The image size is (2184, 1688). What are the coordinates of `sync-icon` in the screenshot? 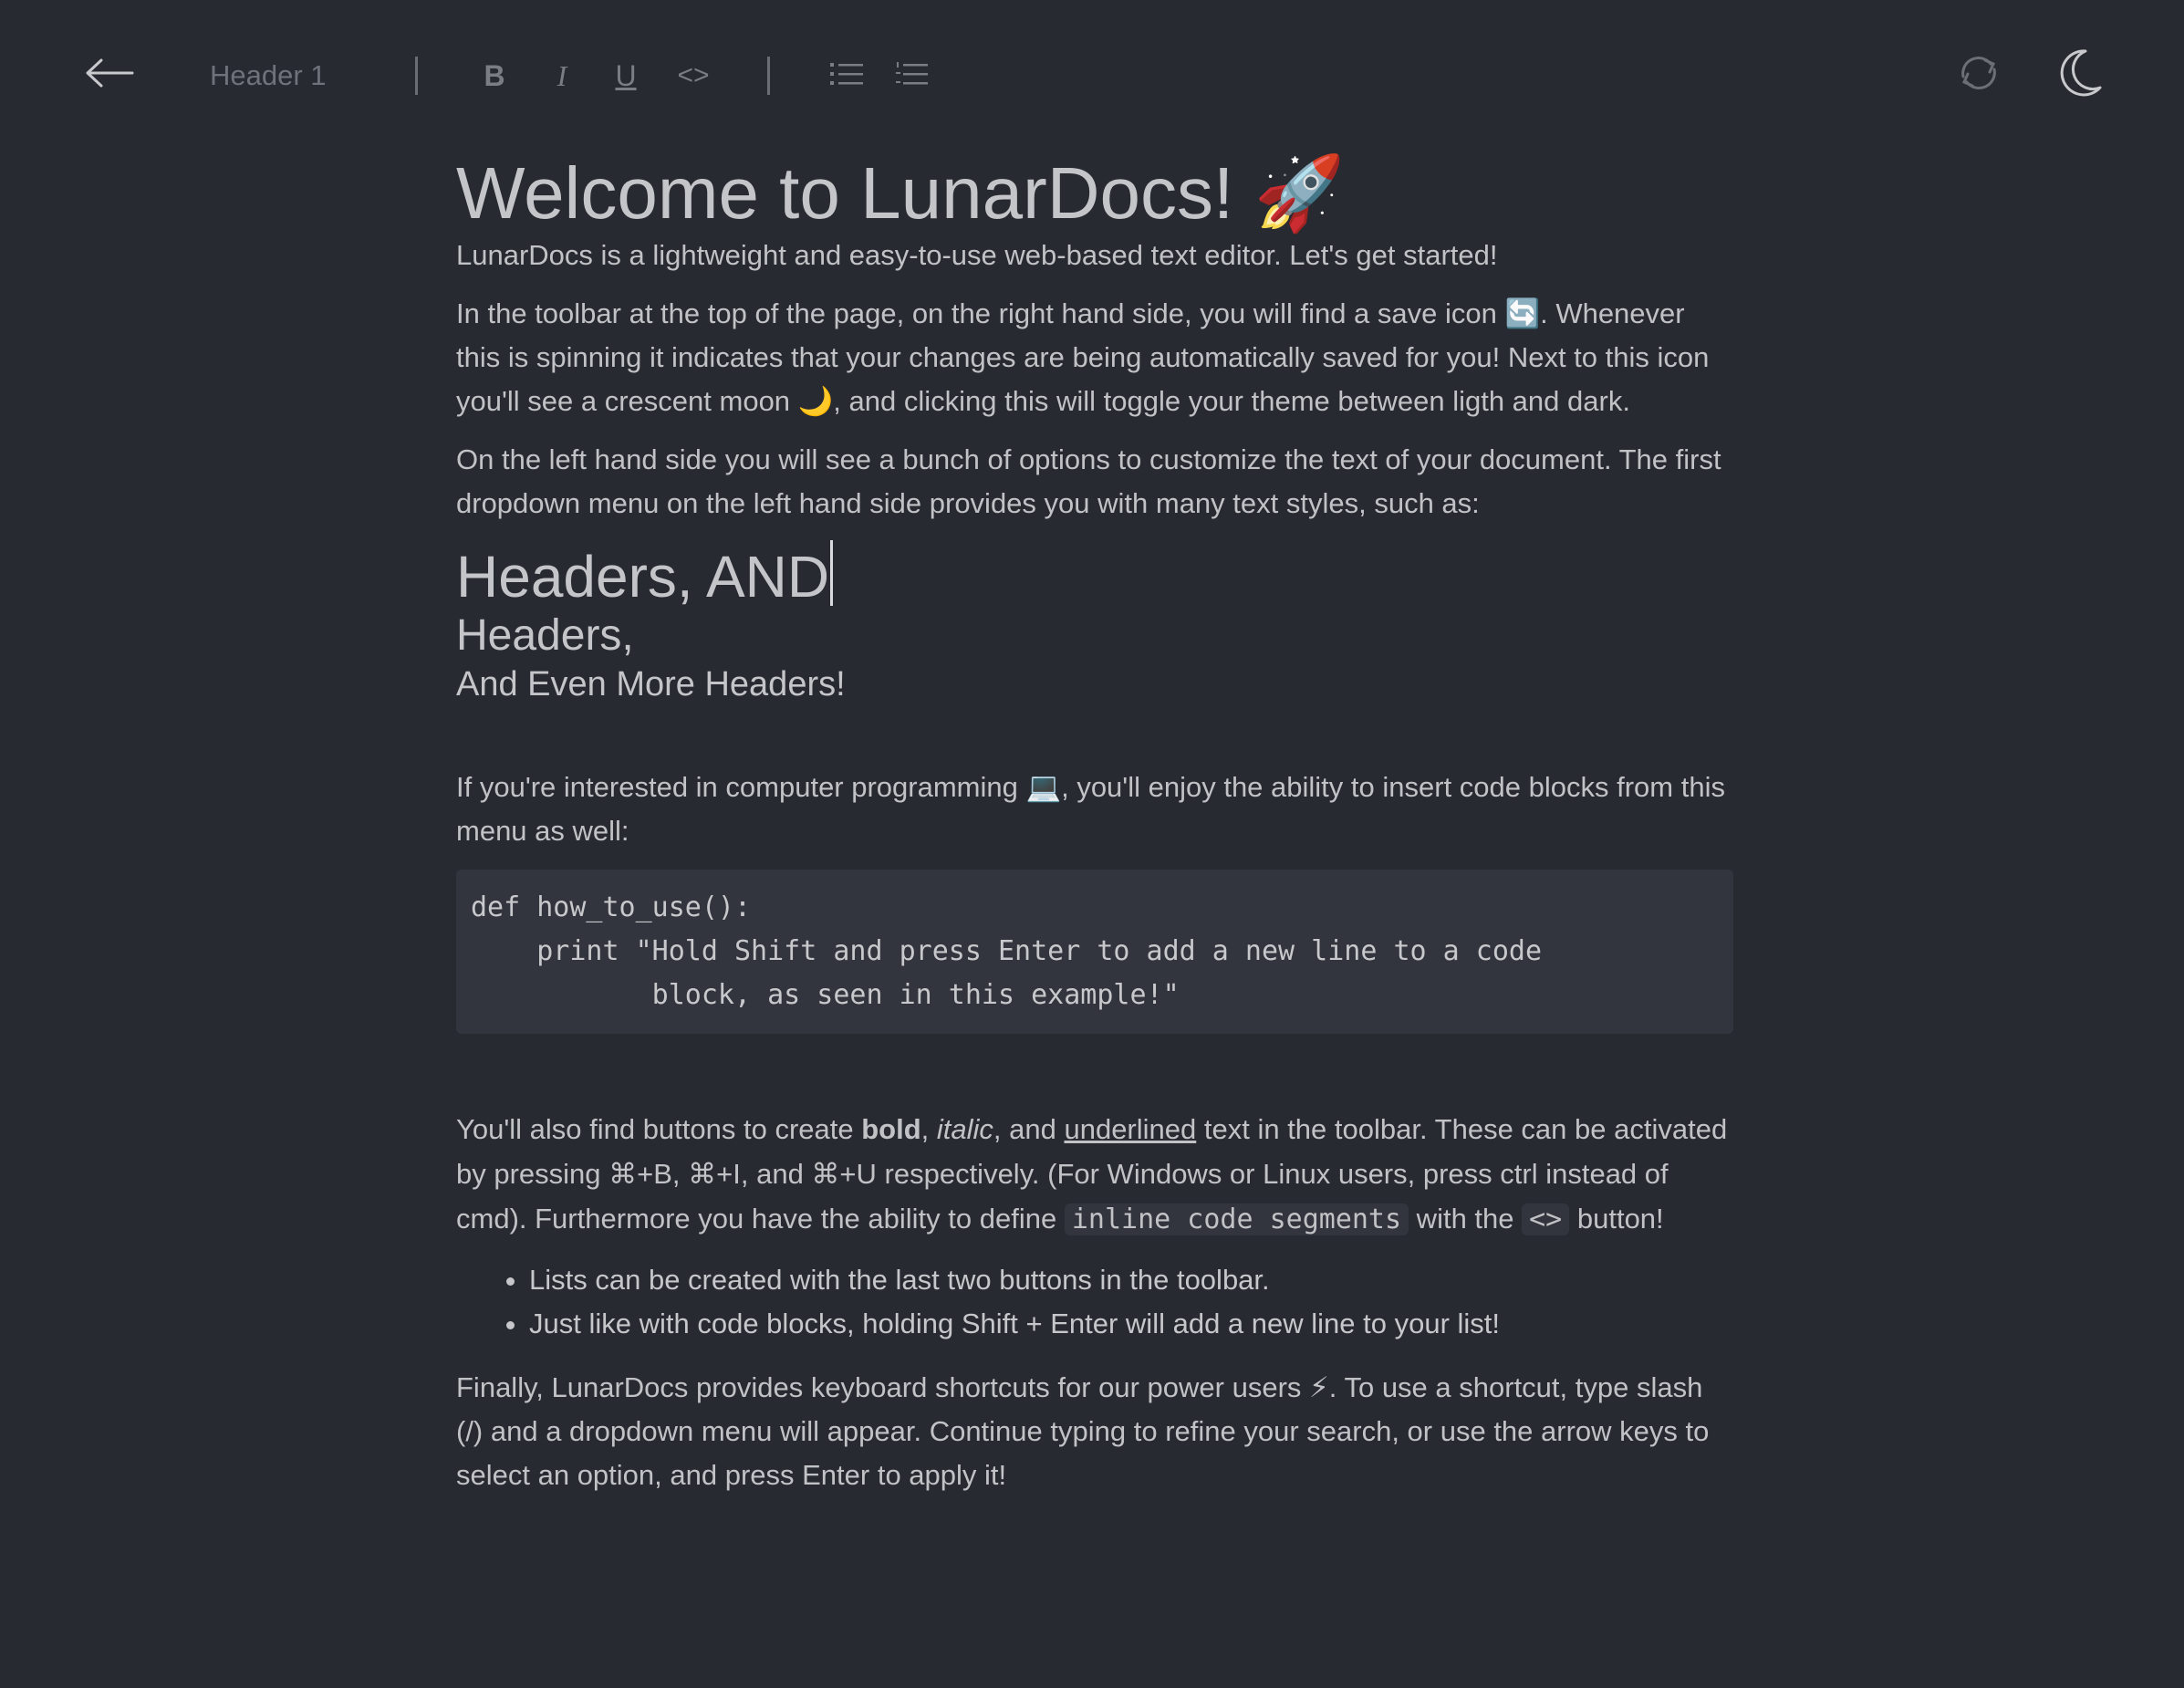 It's located at (1978, 73).